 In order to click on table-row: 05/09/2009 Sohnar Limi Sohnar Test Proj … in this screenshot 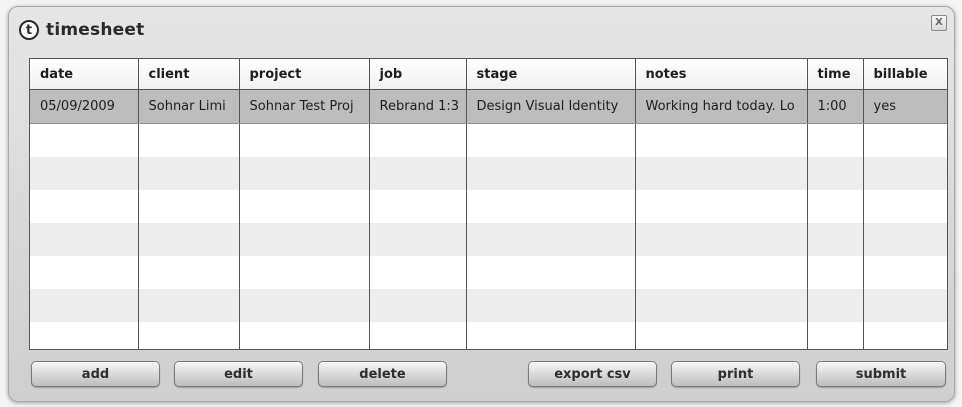, I will do `click(488, 106)`.